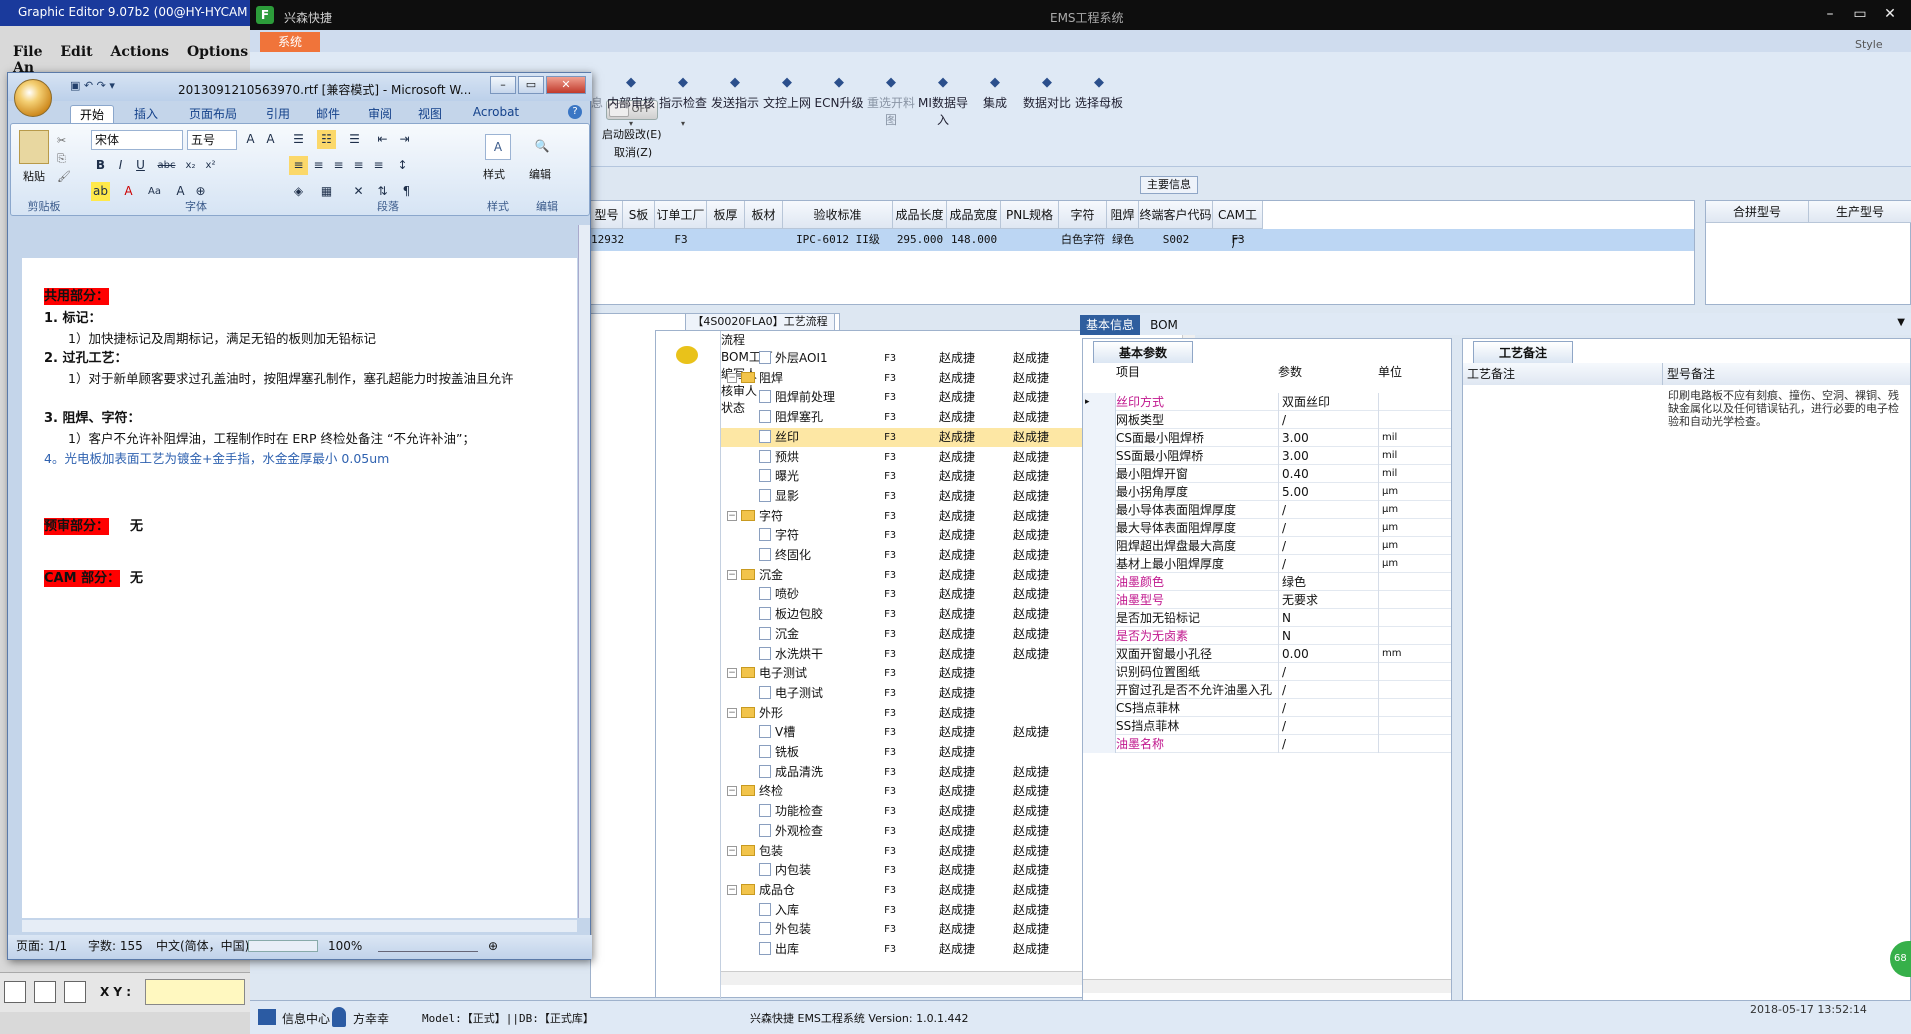  I want to click on col-header: 板材, so click(764, 215).